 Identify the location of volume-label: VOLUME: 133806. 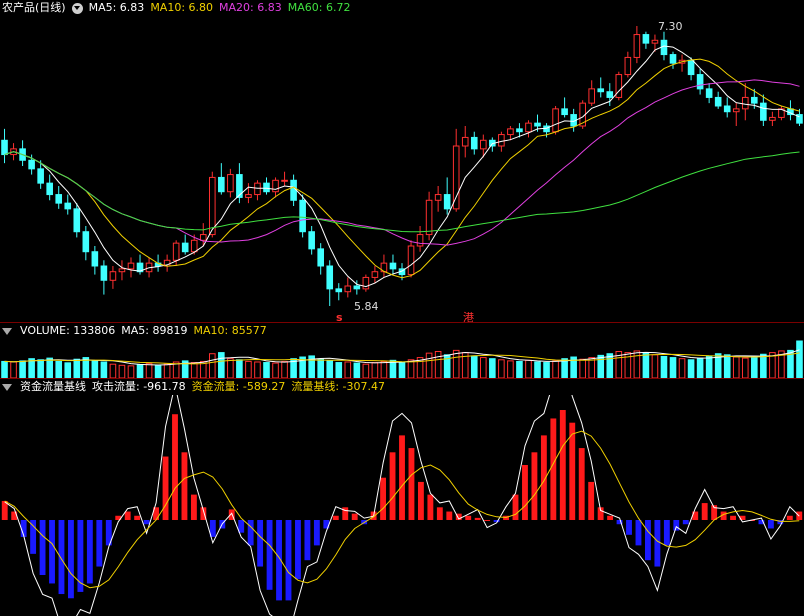
(68, 330).